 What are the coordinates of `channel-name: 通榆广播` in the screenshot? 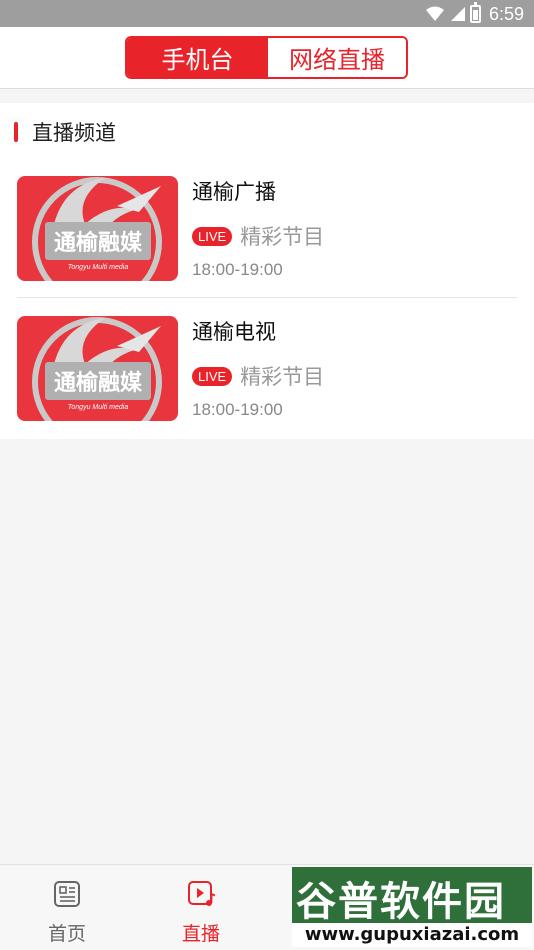 It's located at (234, 192).